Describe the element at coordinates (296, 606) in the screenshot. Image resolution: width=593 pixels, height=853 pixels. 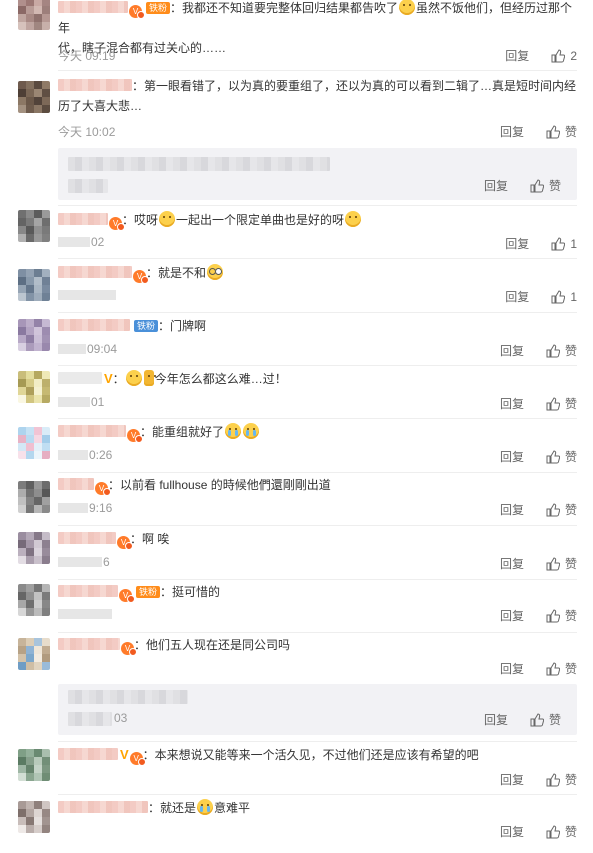
I see `comment-item: V 铁粉 ：挺可惜的 回复 赞` at that location.